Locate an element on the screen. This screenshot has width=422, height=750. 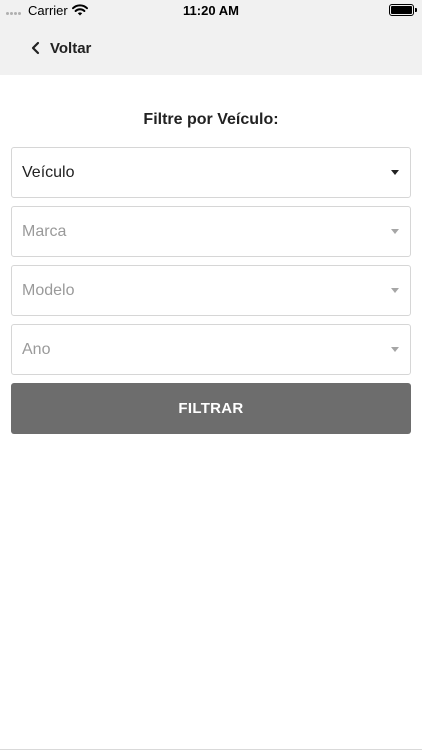
status-bar: Carrier 11:20 AM is located at coordinates (211, 10).